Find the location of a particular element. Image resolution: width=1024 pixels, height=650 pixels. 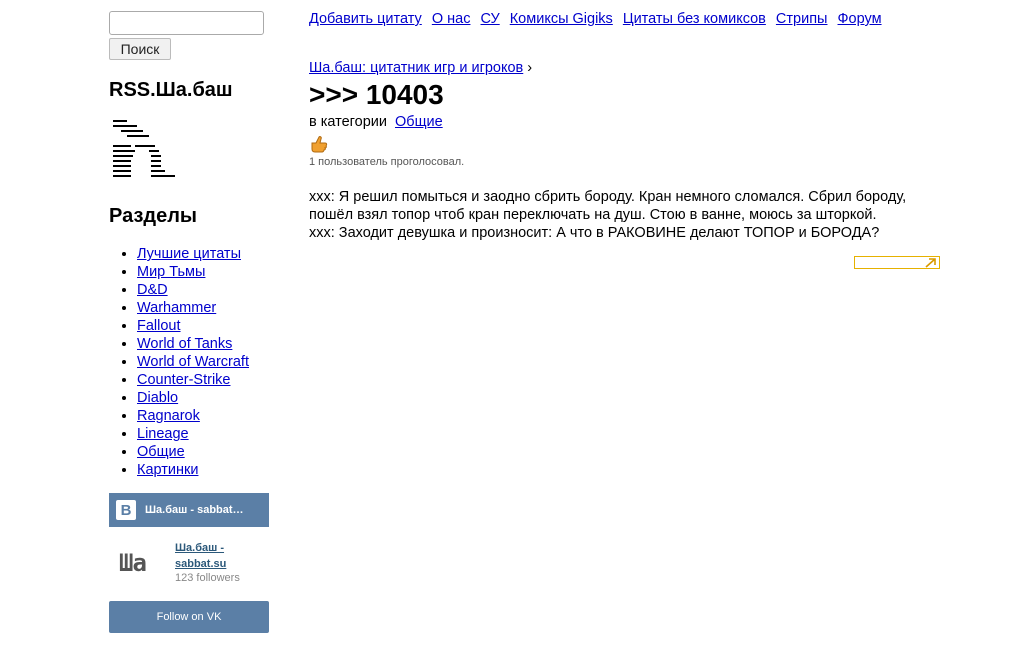

category-line: в категории Общие is located at coordinates (629, 122).